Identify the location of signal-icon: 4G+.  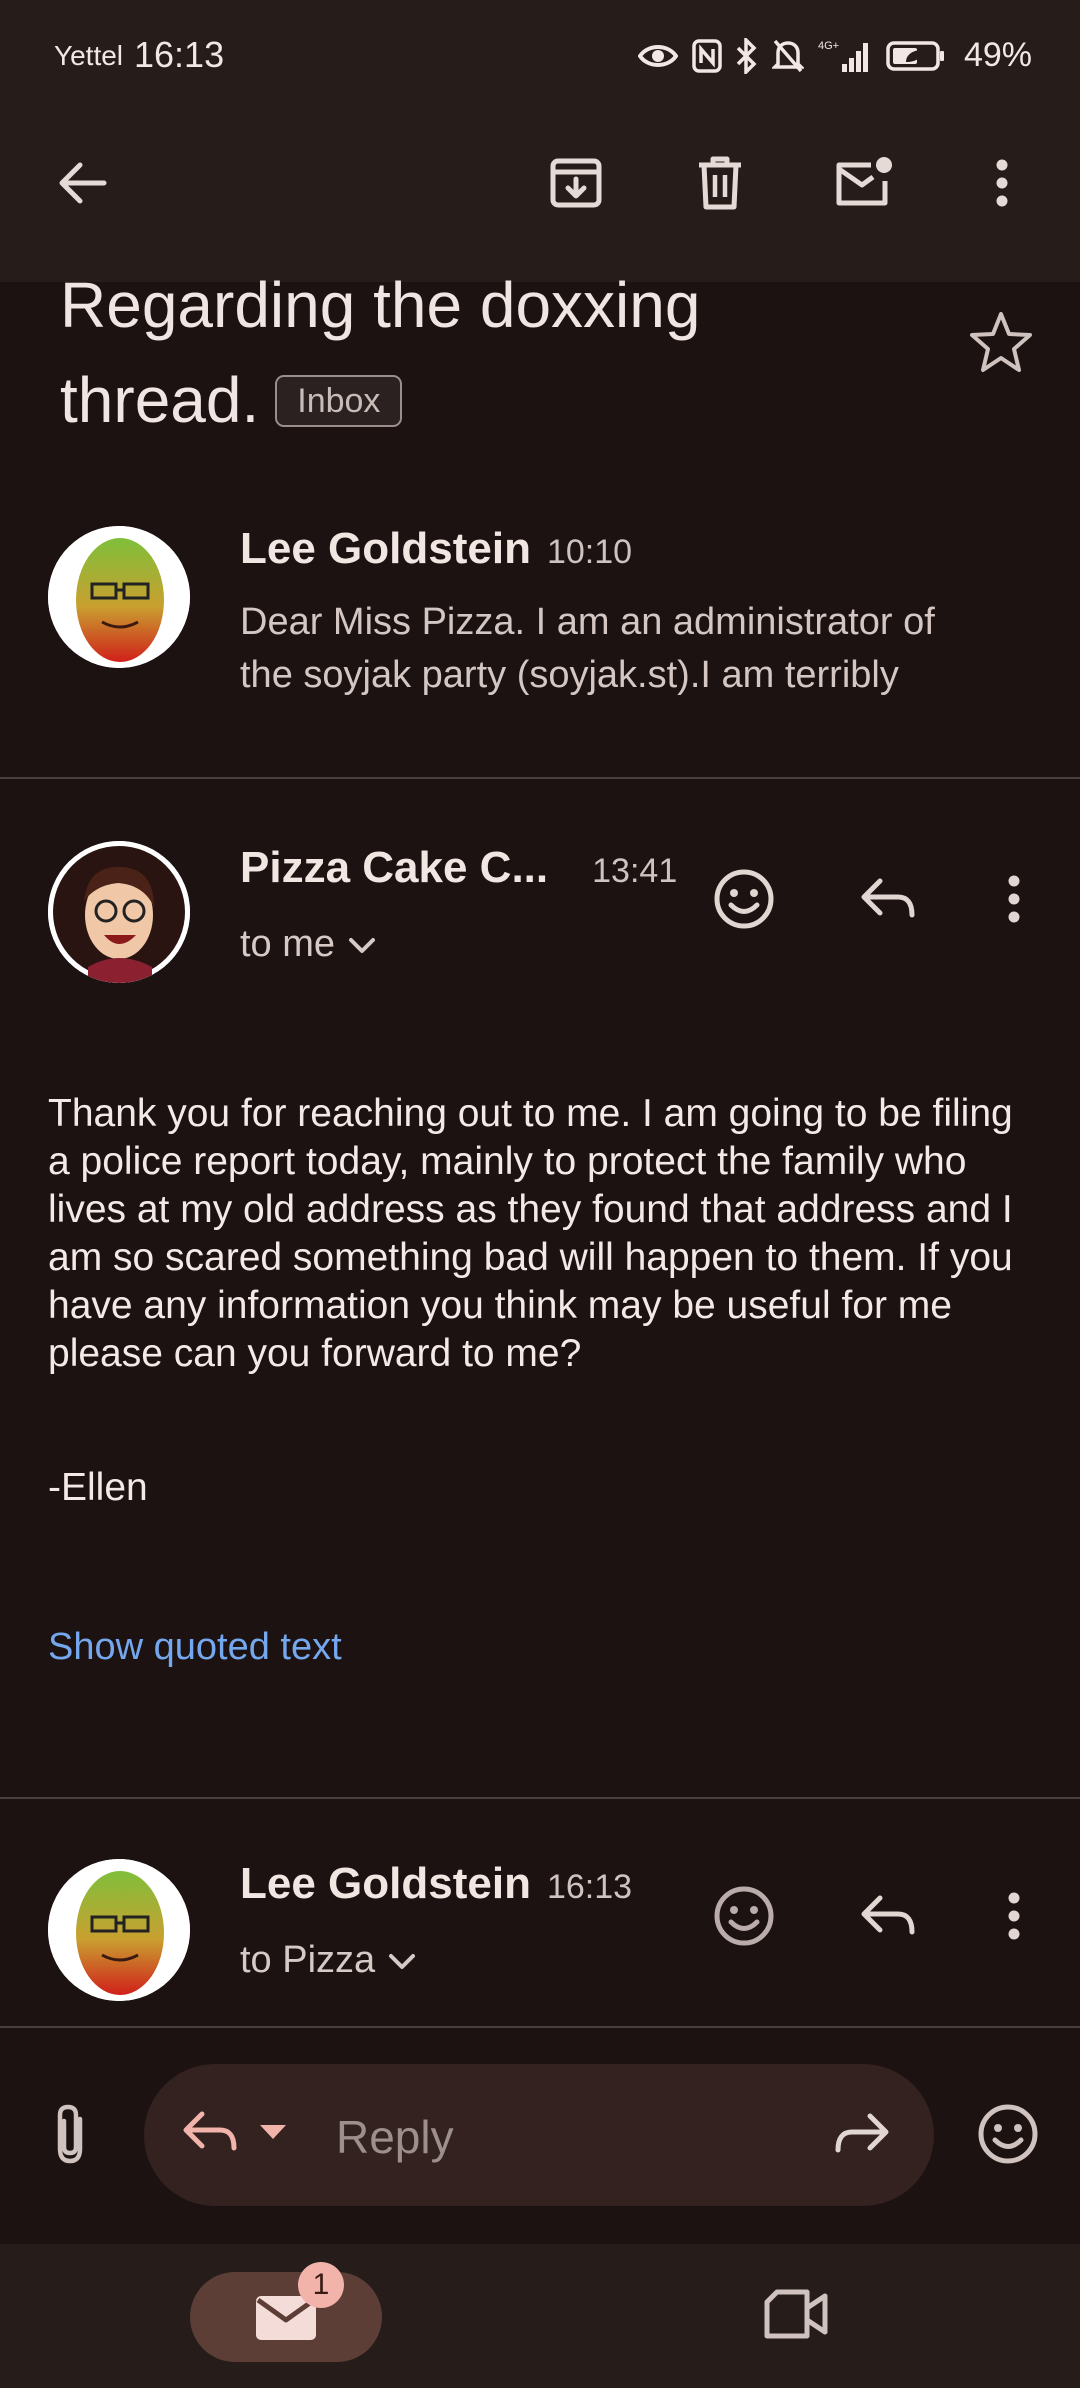
(845, 56).